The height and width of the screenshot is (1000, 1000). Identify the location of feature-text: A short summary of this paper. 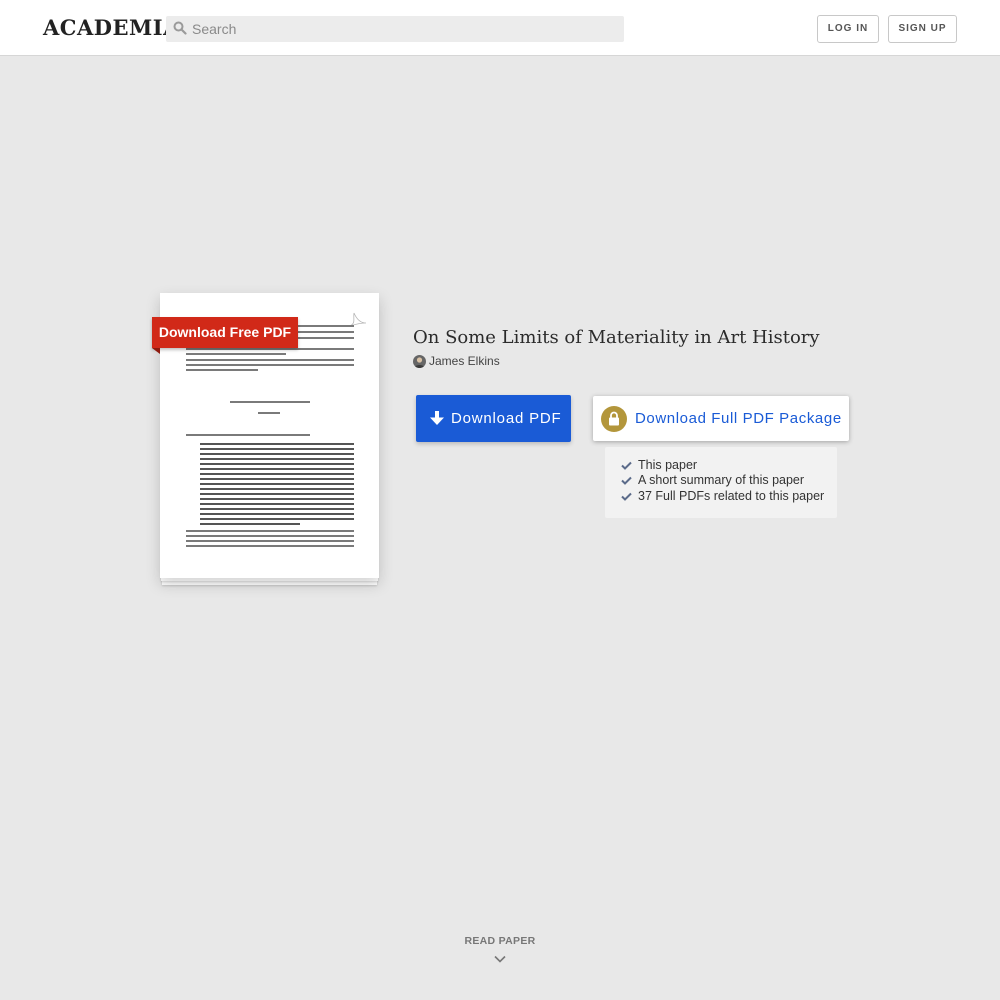
(721, 480).